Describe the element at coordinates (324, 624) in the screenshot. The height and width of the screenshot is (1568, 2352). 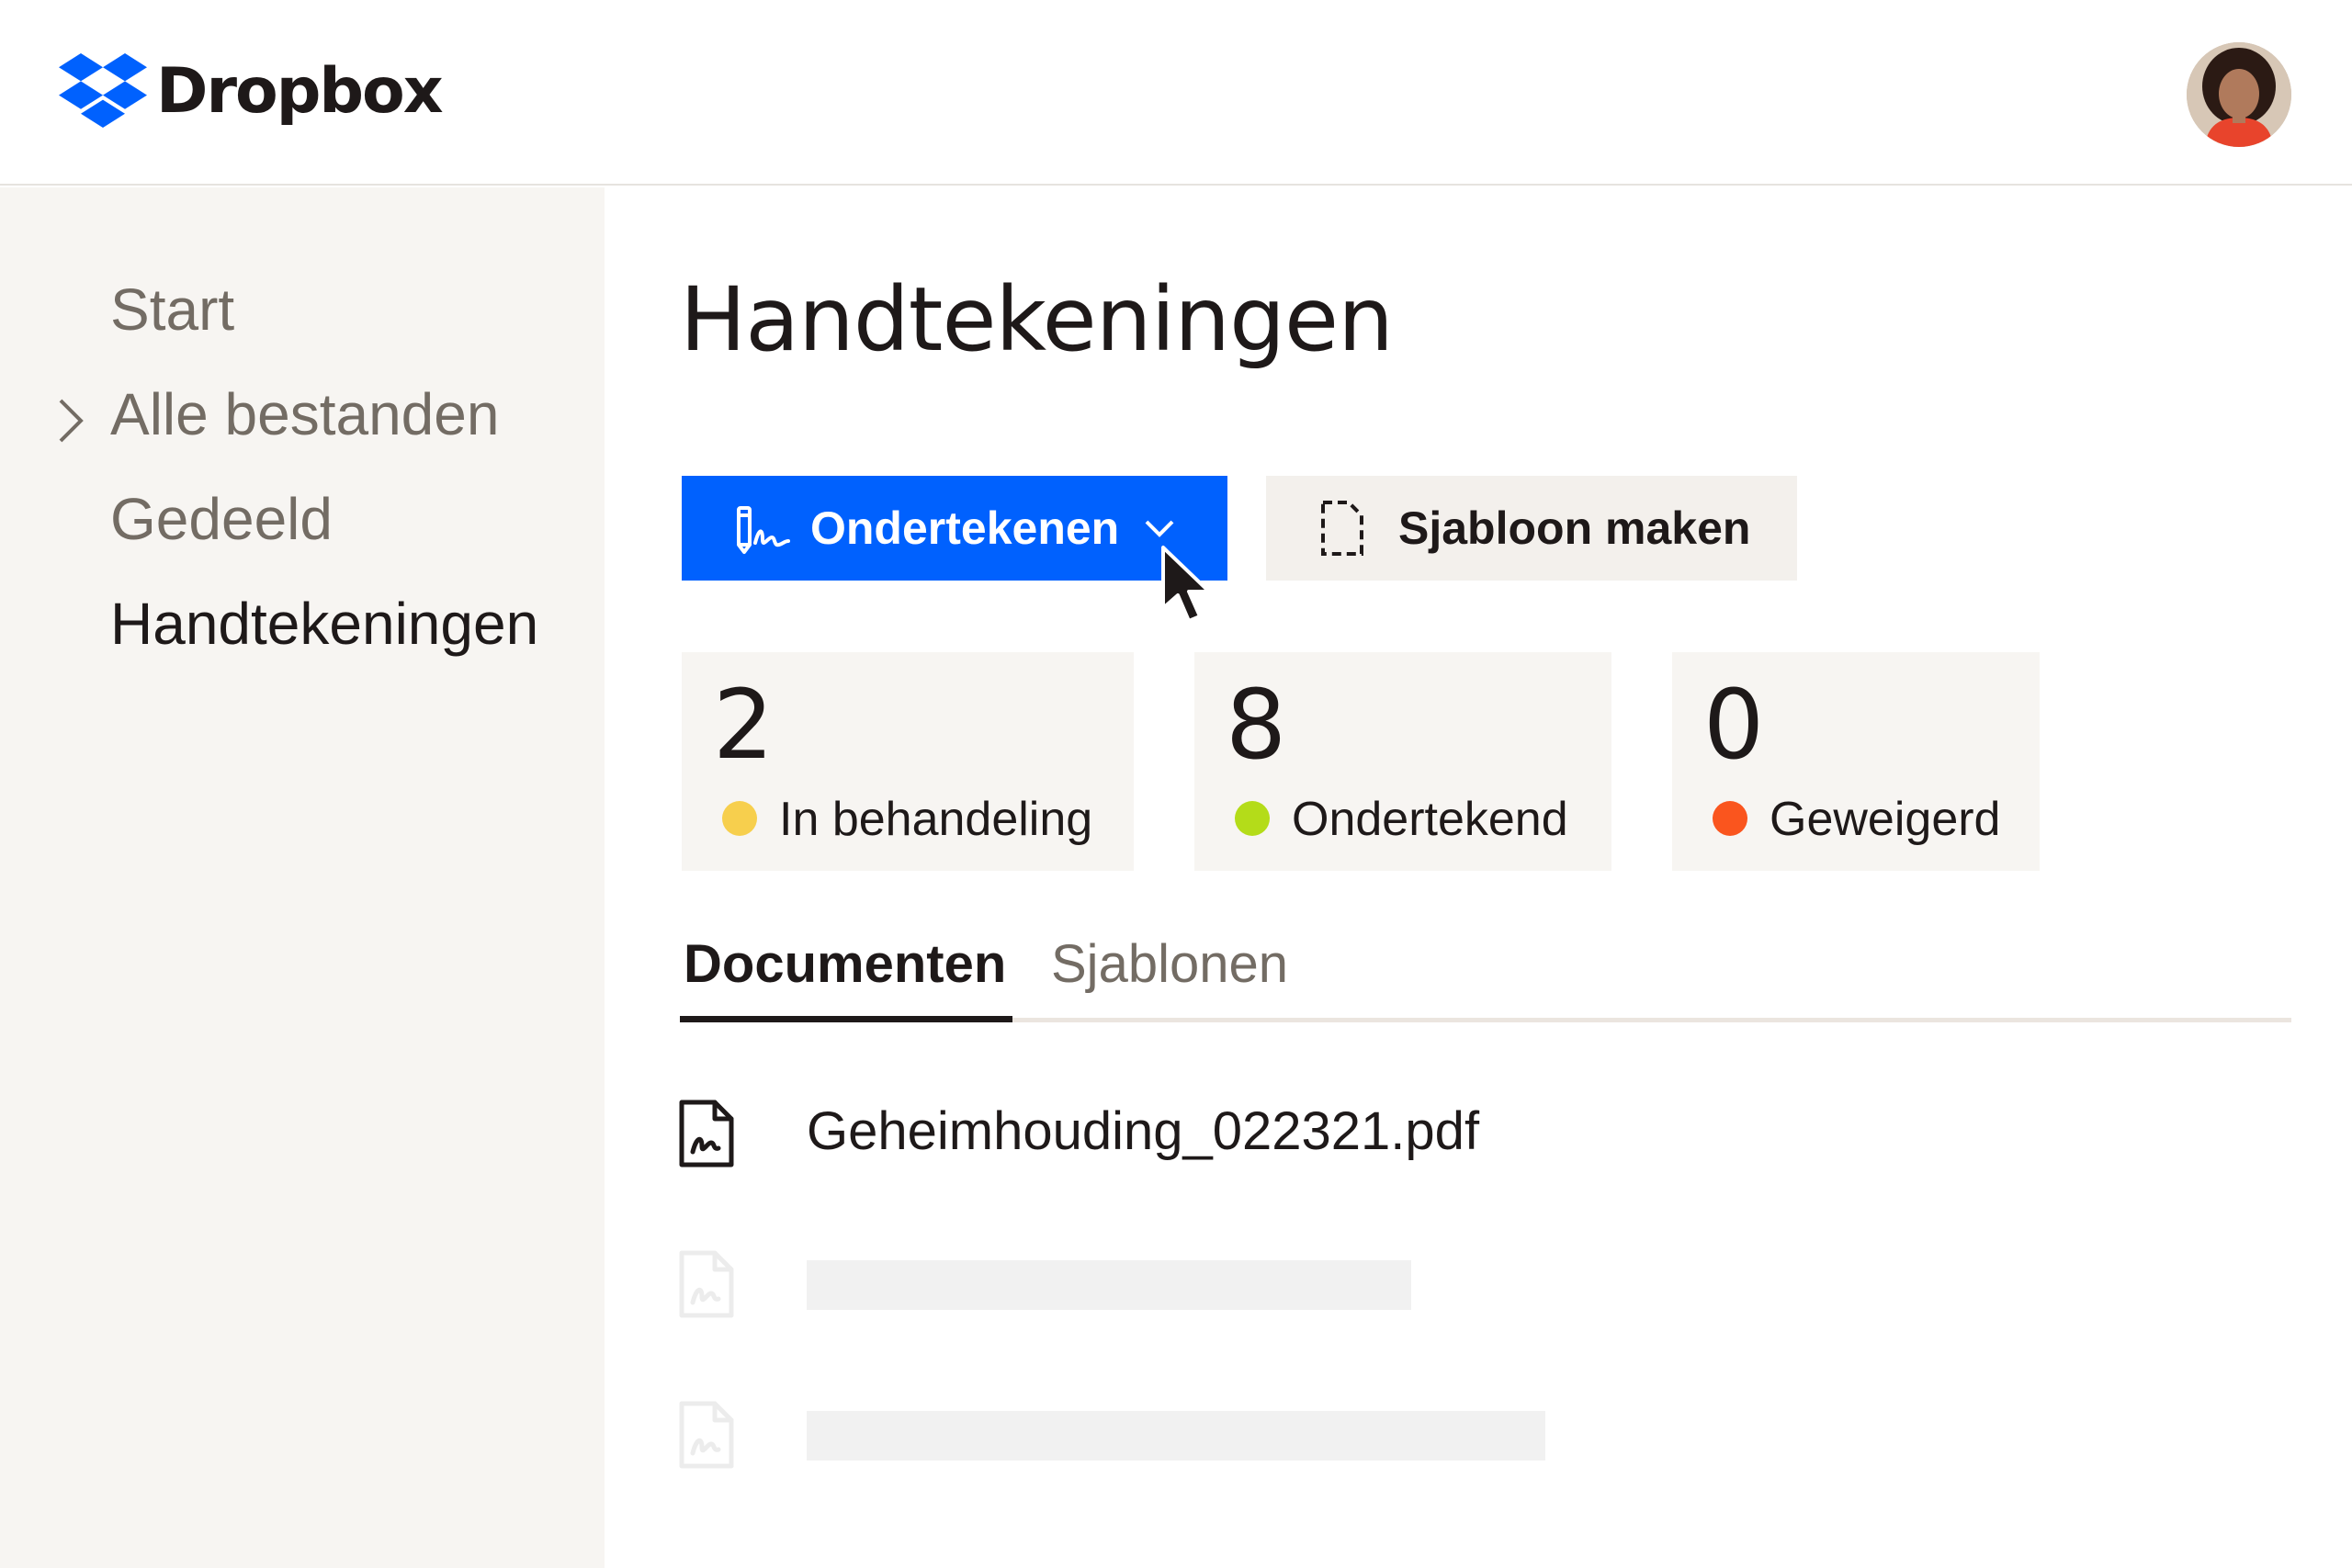
I see `sidebar-item-signatures: Handtekeningen` at that location.